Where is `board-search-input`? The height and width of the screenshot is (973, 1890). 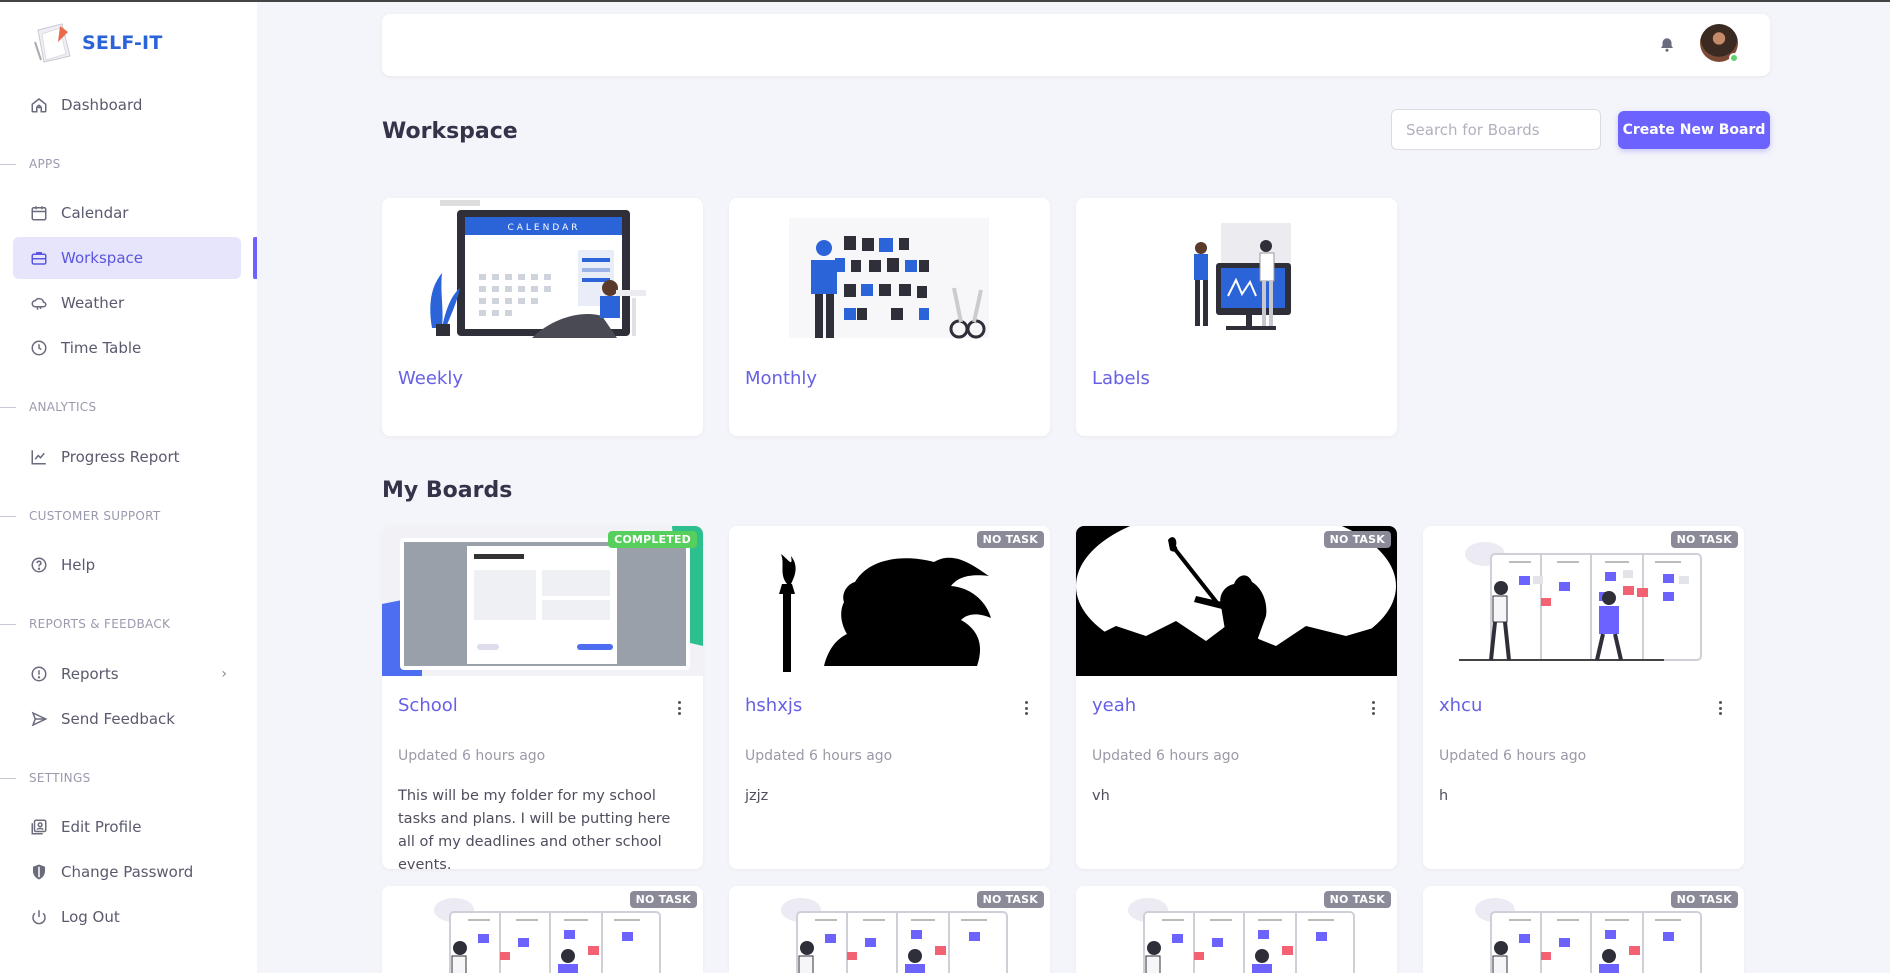 board-search-input is located at coordinates (1496, 129).